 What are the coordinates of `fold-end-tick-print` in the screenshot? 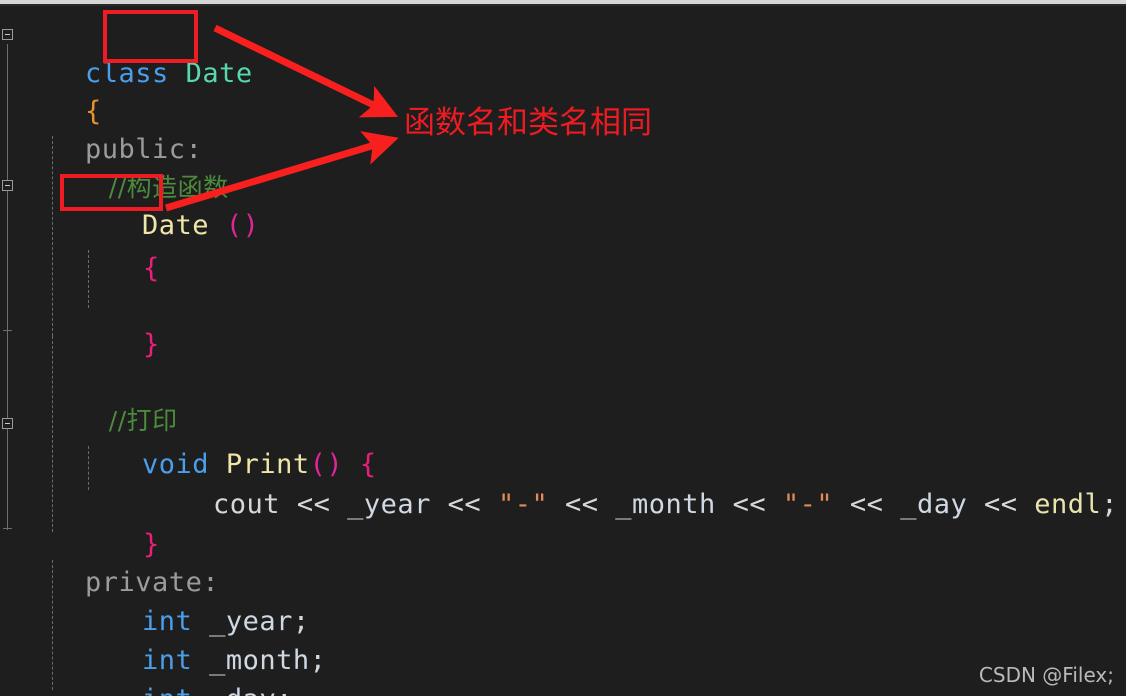 It's located at (7, 528).